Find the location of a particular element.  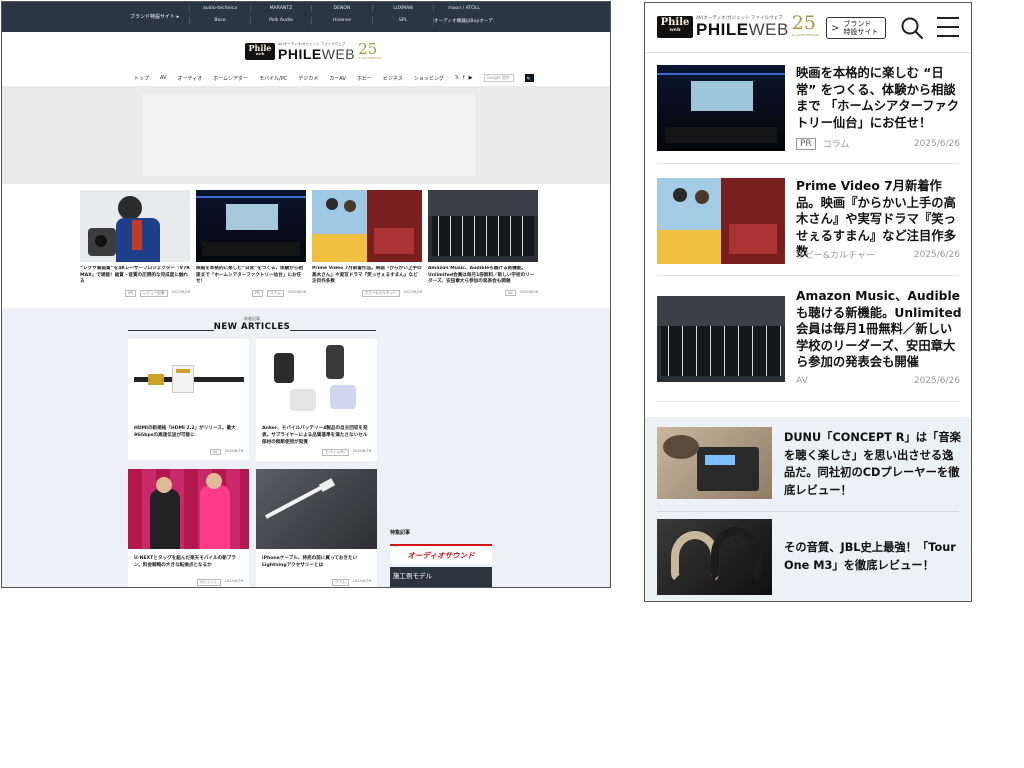

article-meta: PR コラム 2025/6/26 is located at coordinates (878, 143).